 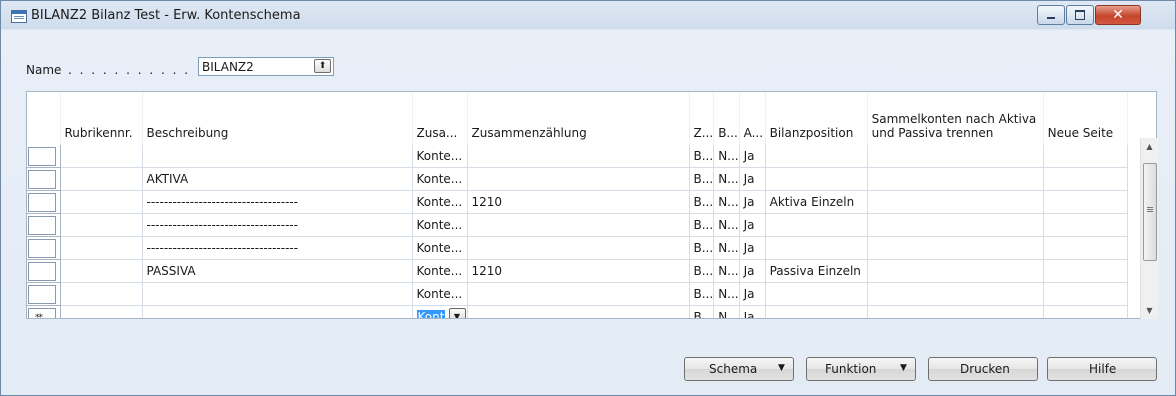 I want to click on drucken-button: Drucken, so click(x=983, y=369).